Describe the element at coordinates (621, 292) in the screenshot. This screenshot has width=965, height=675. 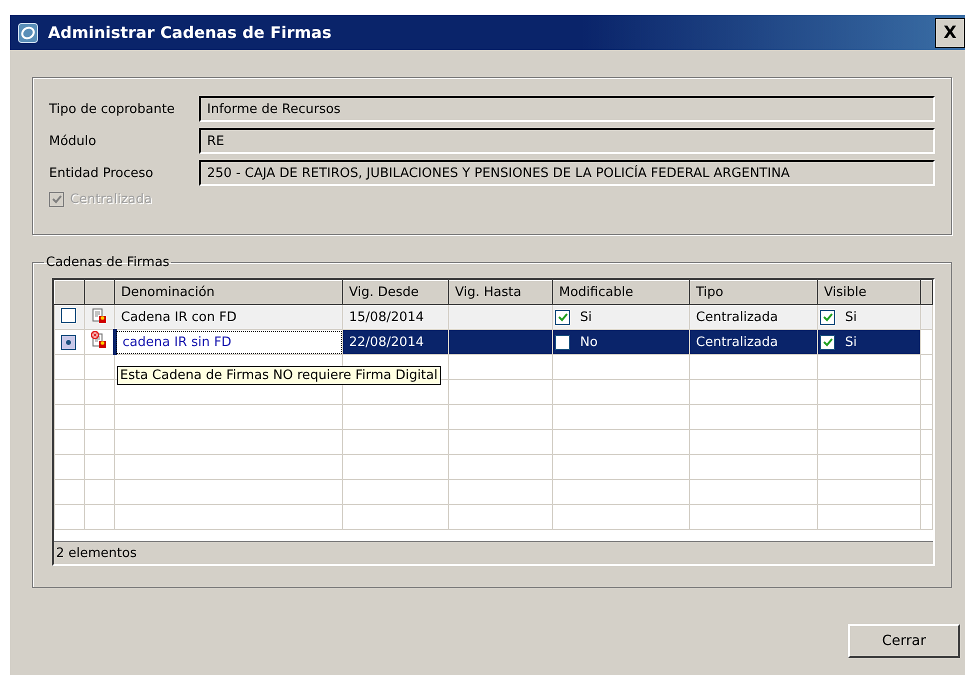
I see `column-header: Modificable` at that location.